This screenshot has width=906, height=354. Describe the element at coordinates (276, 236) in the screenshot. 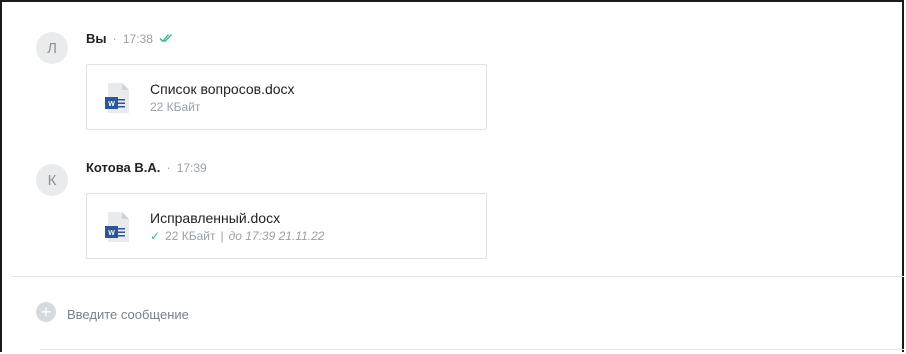

I see `file-expiry: до 17:39 21.11.22` at that location.